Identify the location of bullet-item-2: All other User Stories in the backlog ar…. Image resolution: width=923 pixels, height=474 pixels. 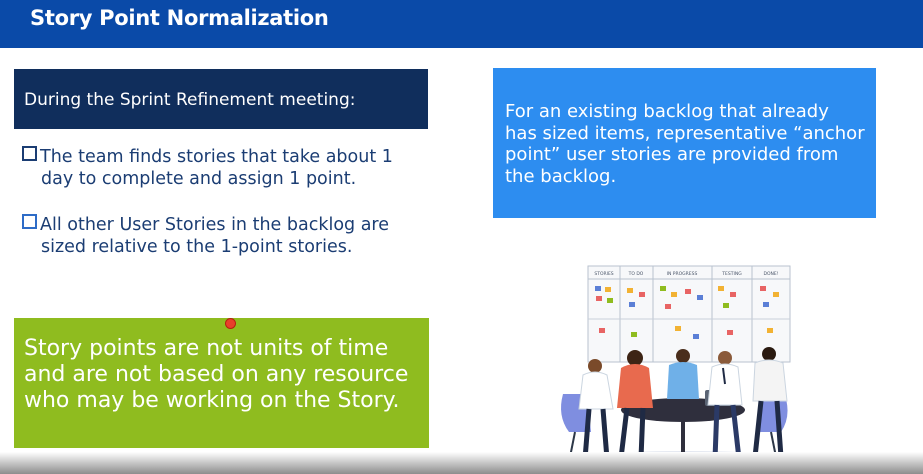
(205, 236).